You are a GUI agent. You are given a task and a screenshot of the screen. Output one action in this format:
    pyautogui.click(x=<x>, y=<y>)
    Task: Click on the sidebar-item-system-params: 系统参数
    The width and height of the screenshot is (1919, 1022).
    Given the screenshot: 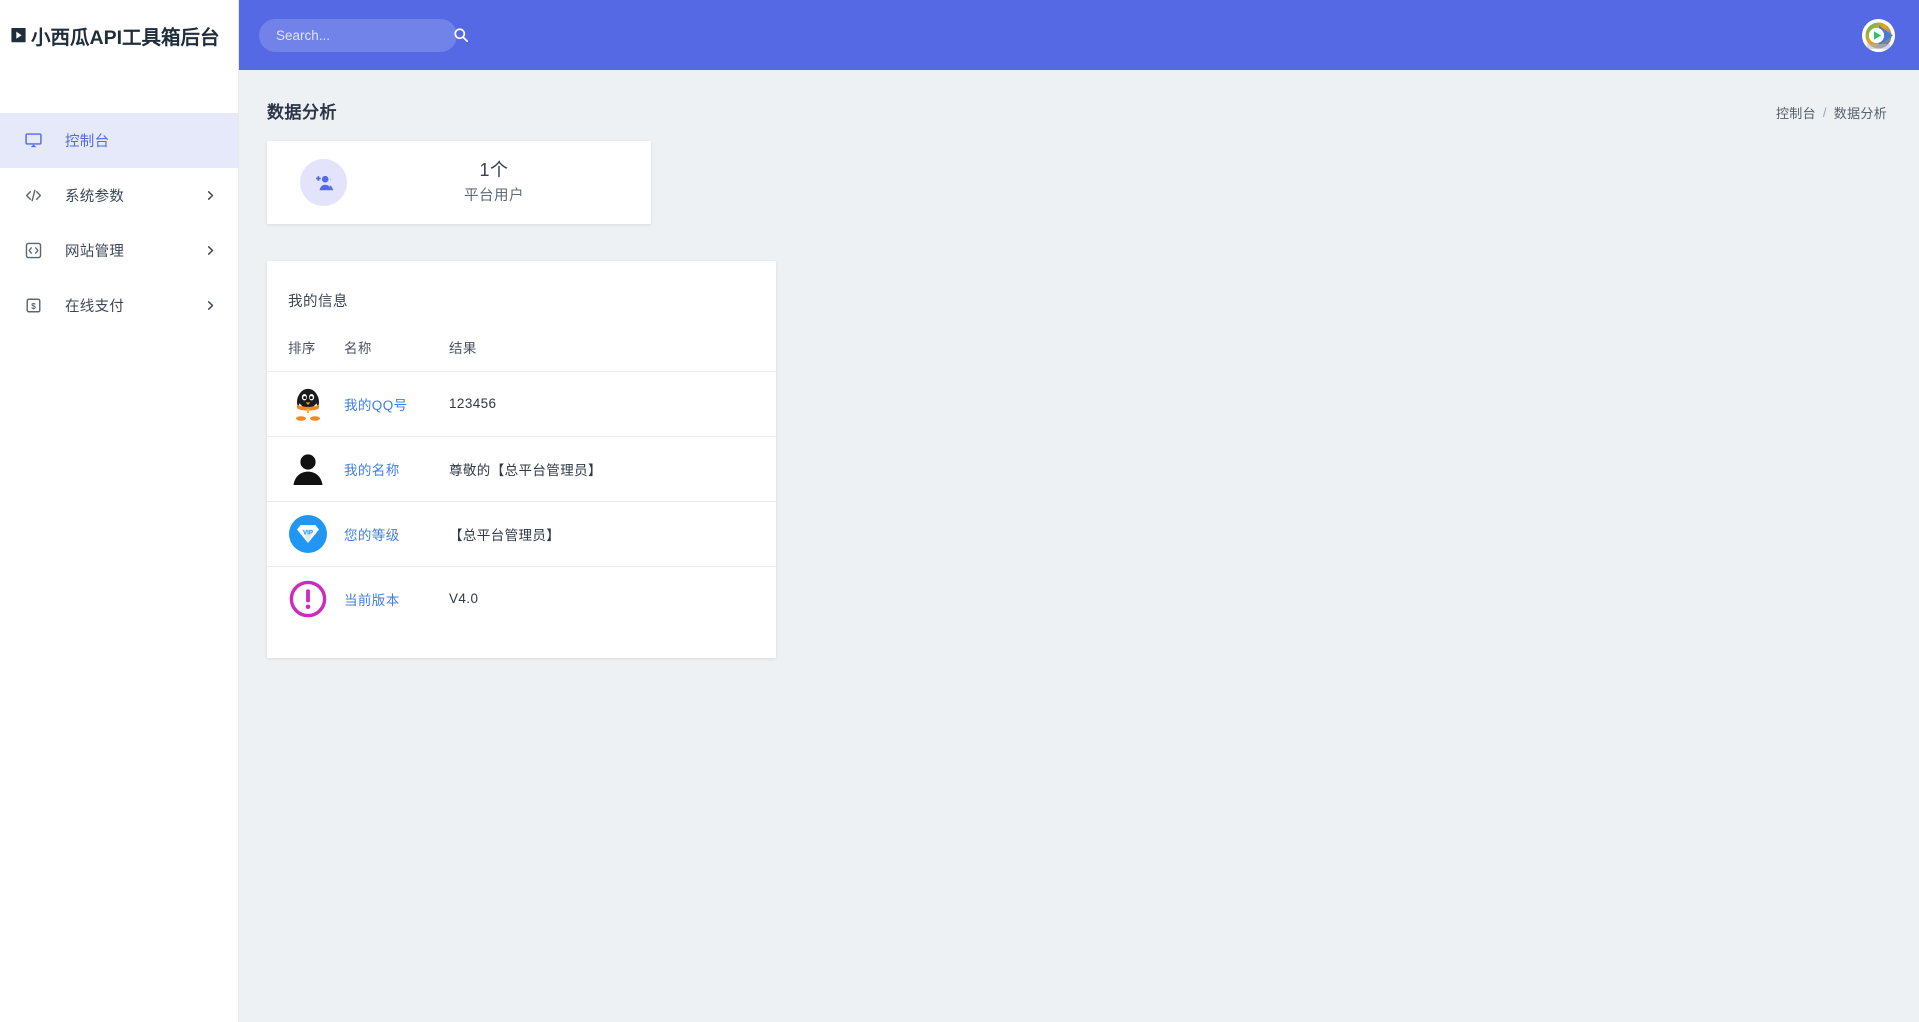 What is the action you would take?
    pyautogui.click(x=119, y=195)
    